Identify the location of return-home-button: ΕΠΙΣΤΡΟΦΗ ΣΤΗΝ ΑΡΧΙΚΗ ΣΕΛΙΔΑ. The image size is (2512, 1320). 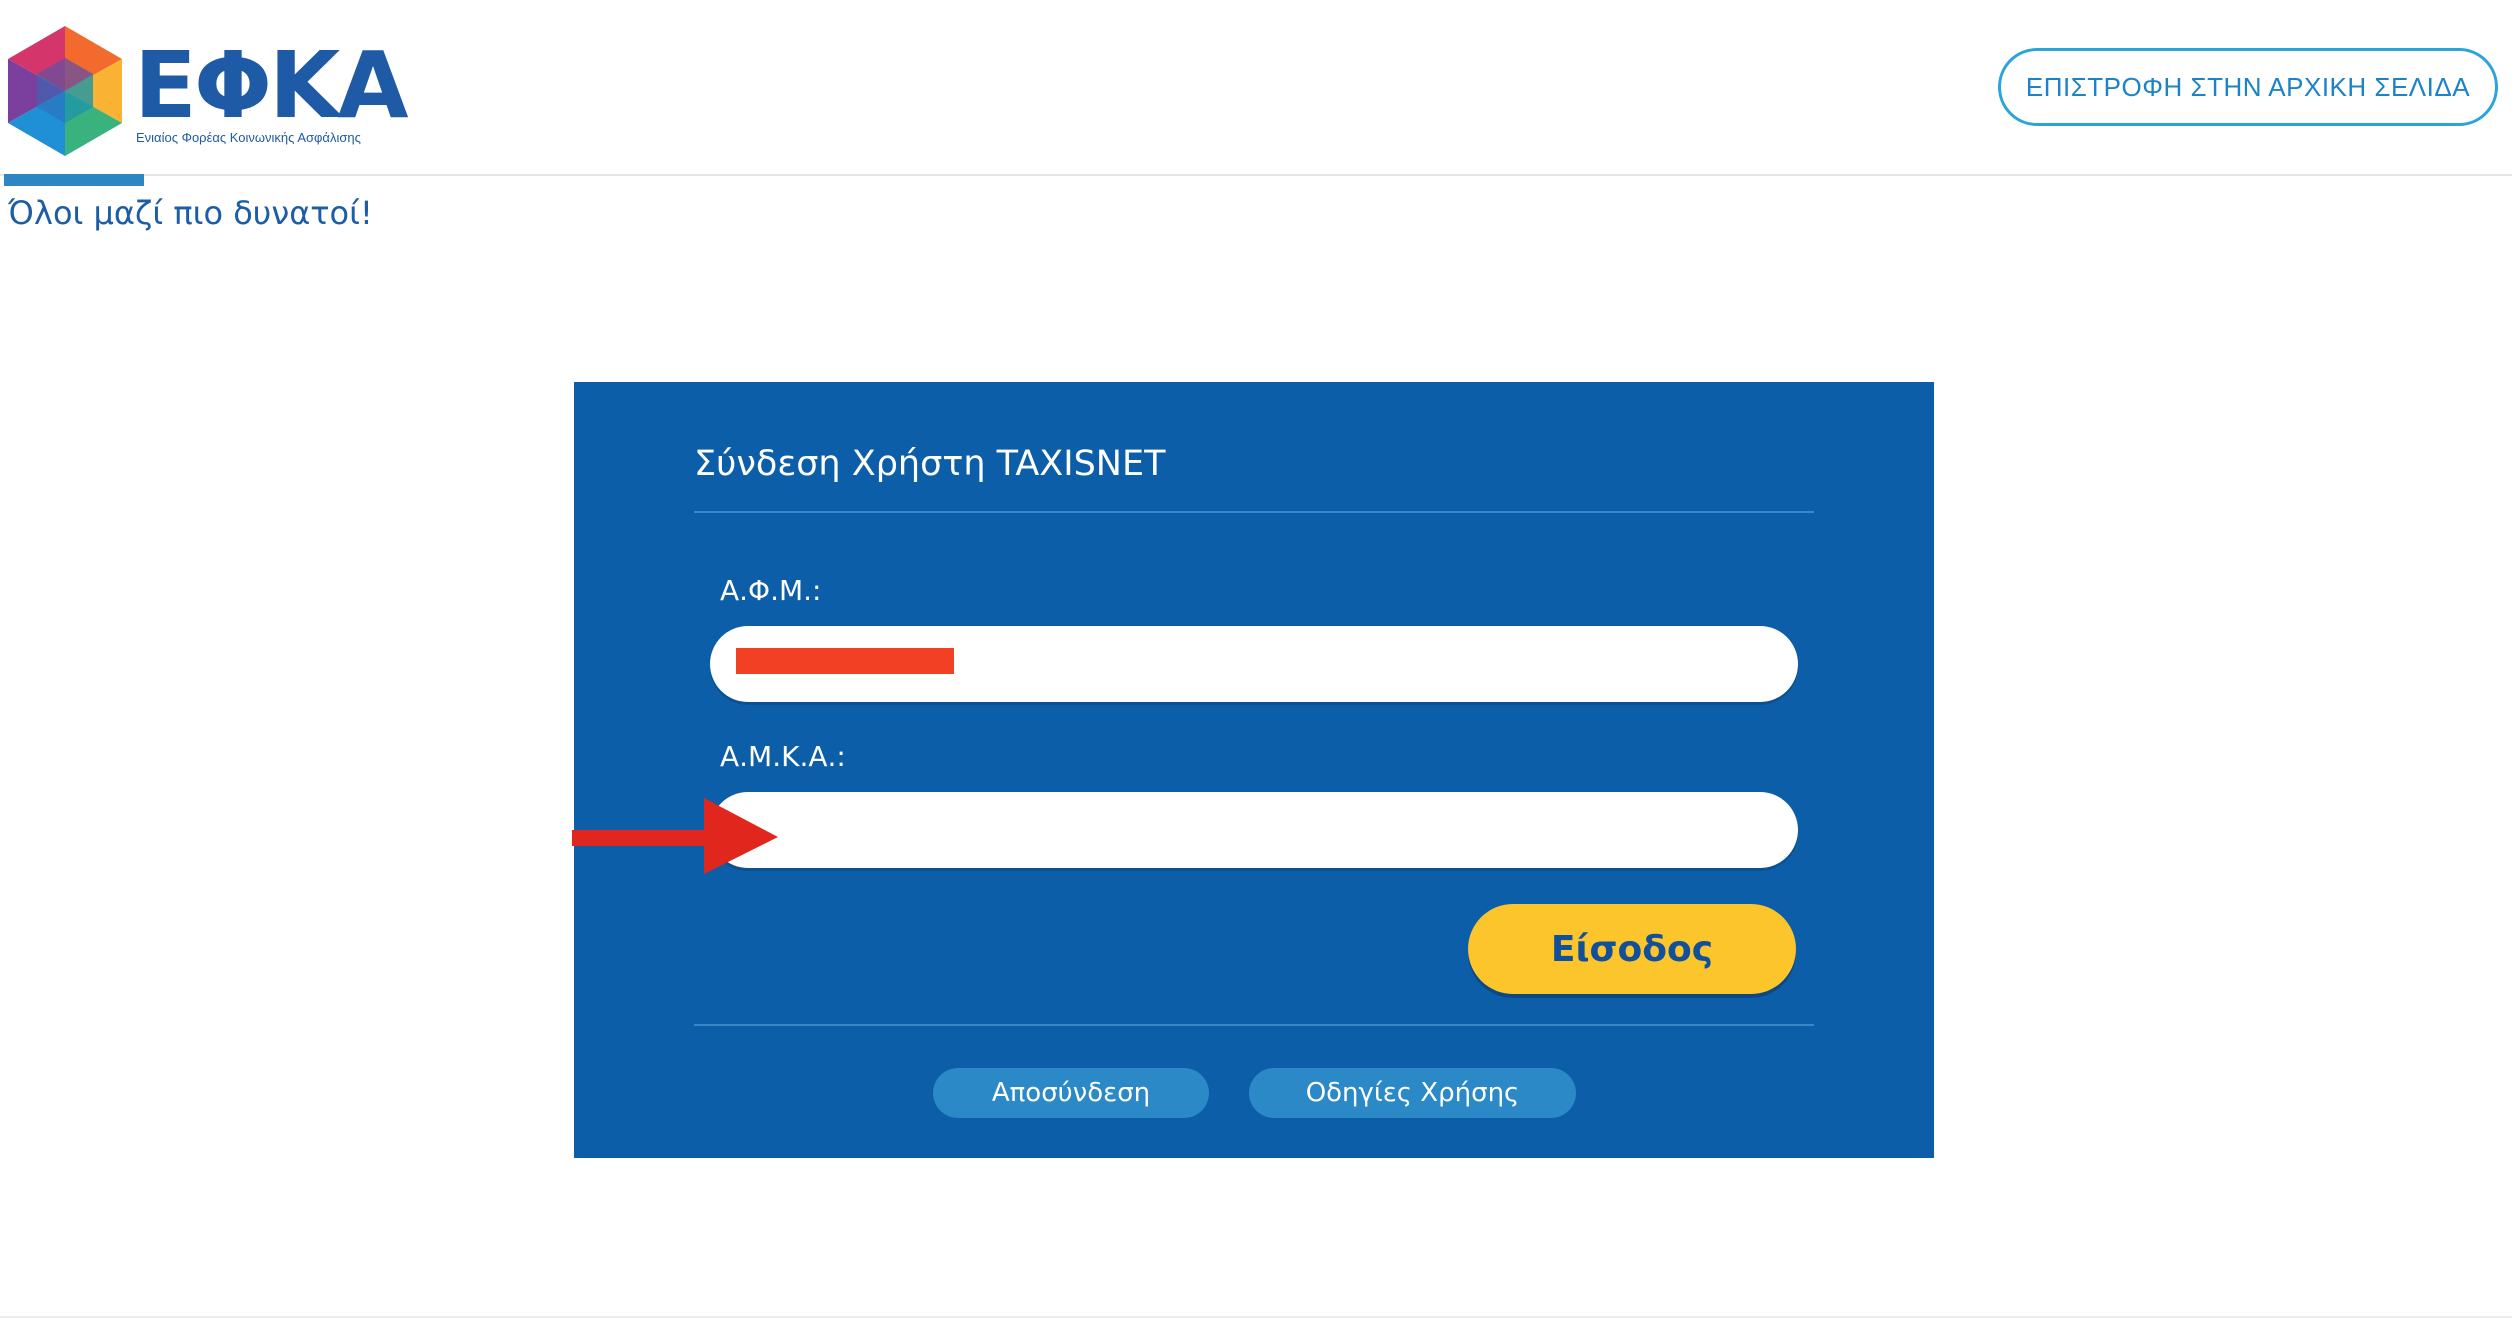
(2248, 87).